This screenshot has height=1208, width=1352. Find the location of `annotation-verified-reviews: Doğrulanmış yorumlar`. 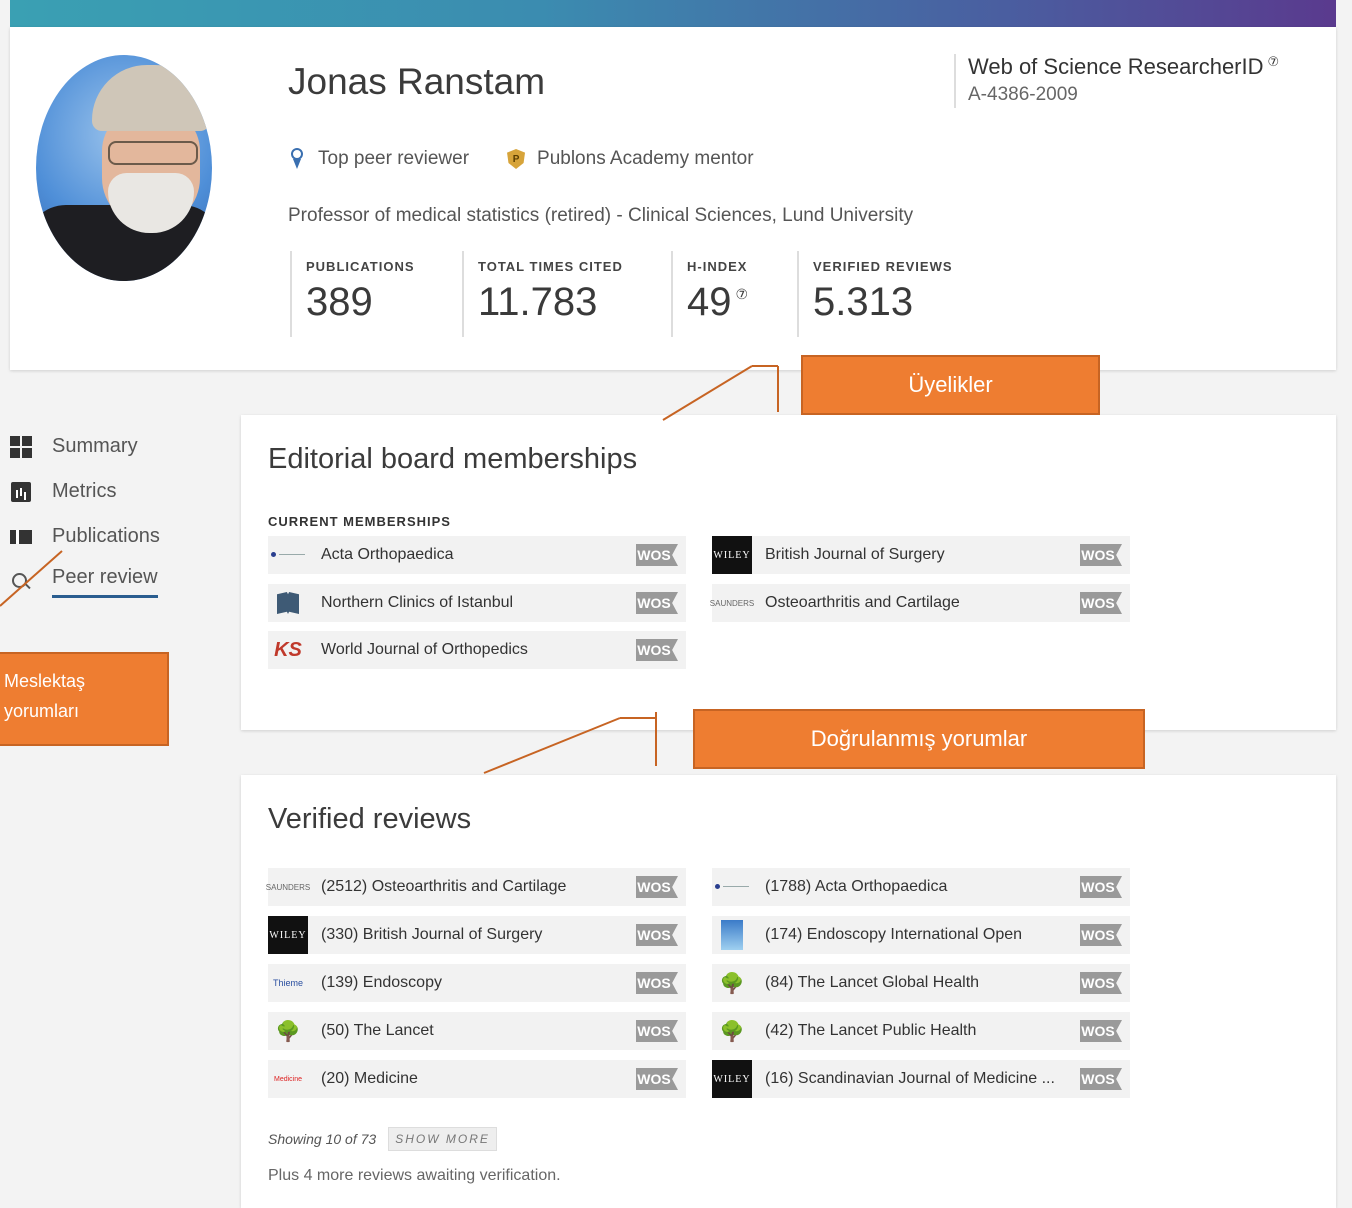

annotation-verified-reviews: Doğrulanmış yorumlar is located at coordinates (919, 739).